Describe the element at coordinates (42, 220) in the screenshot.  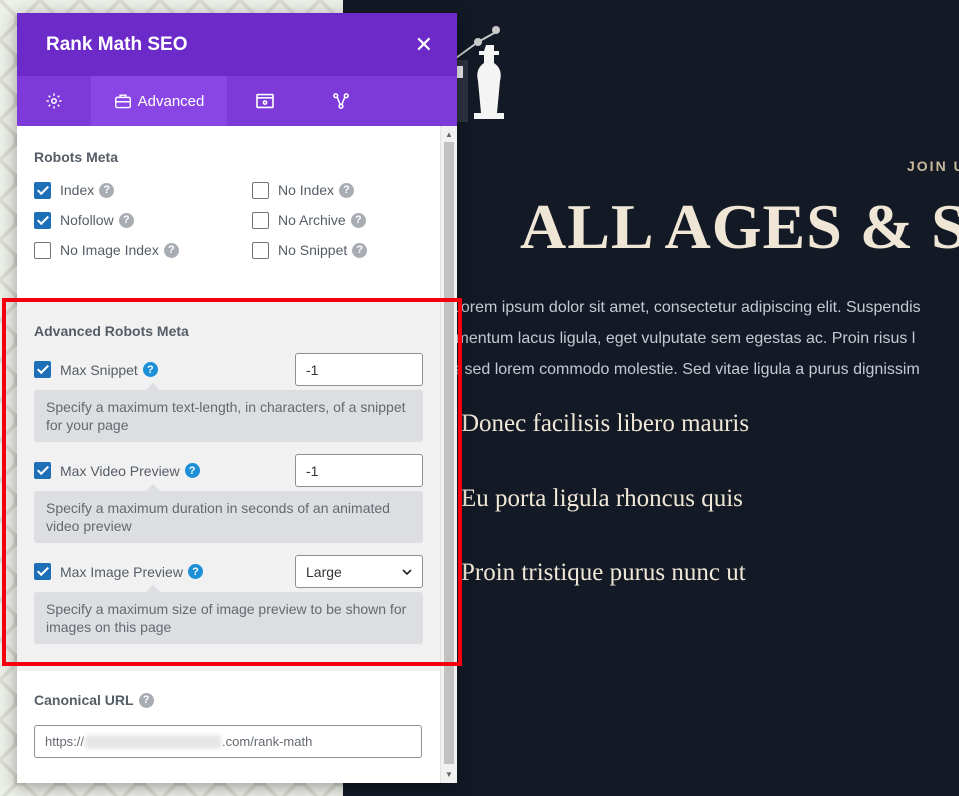
I see `nofollow-checkbox` at that location.